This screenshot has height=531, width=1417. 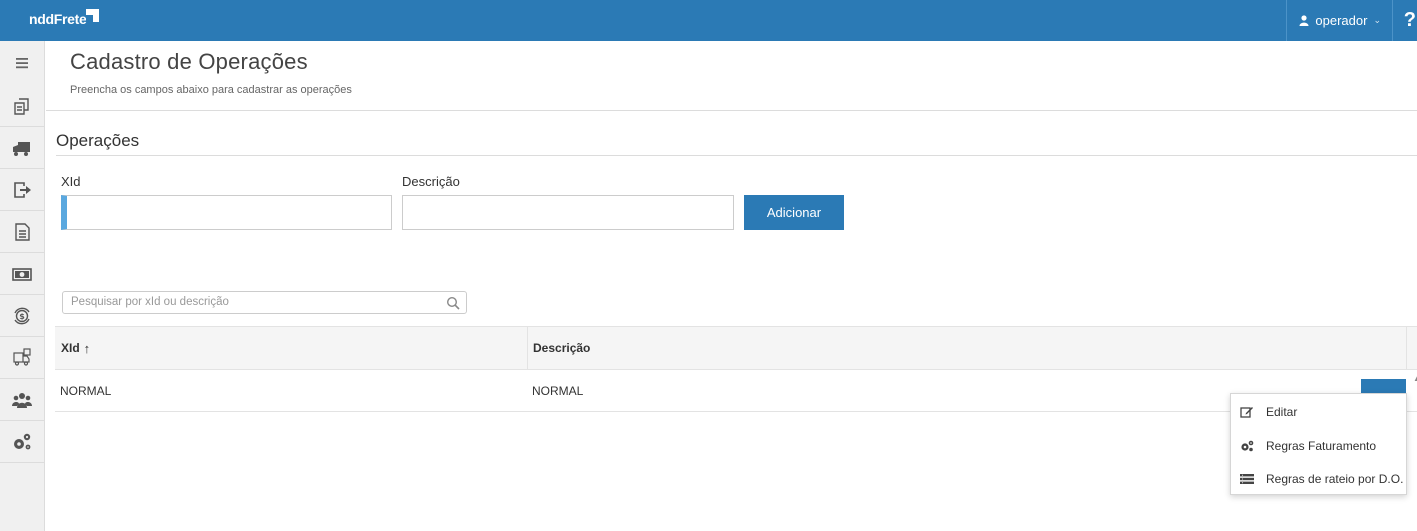 What do you see at coordinates (1247, 479) in the screenshot?
I see `list-icon` at bounding box center [1247, 479].